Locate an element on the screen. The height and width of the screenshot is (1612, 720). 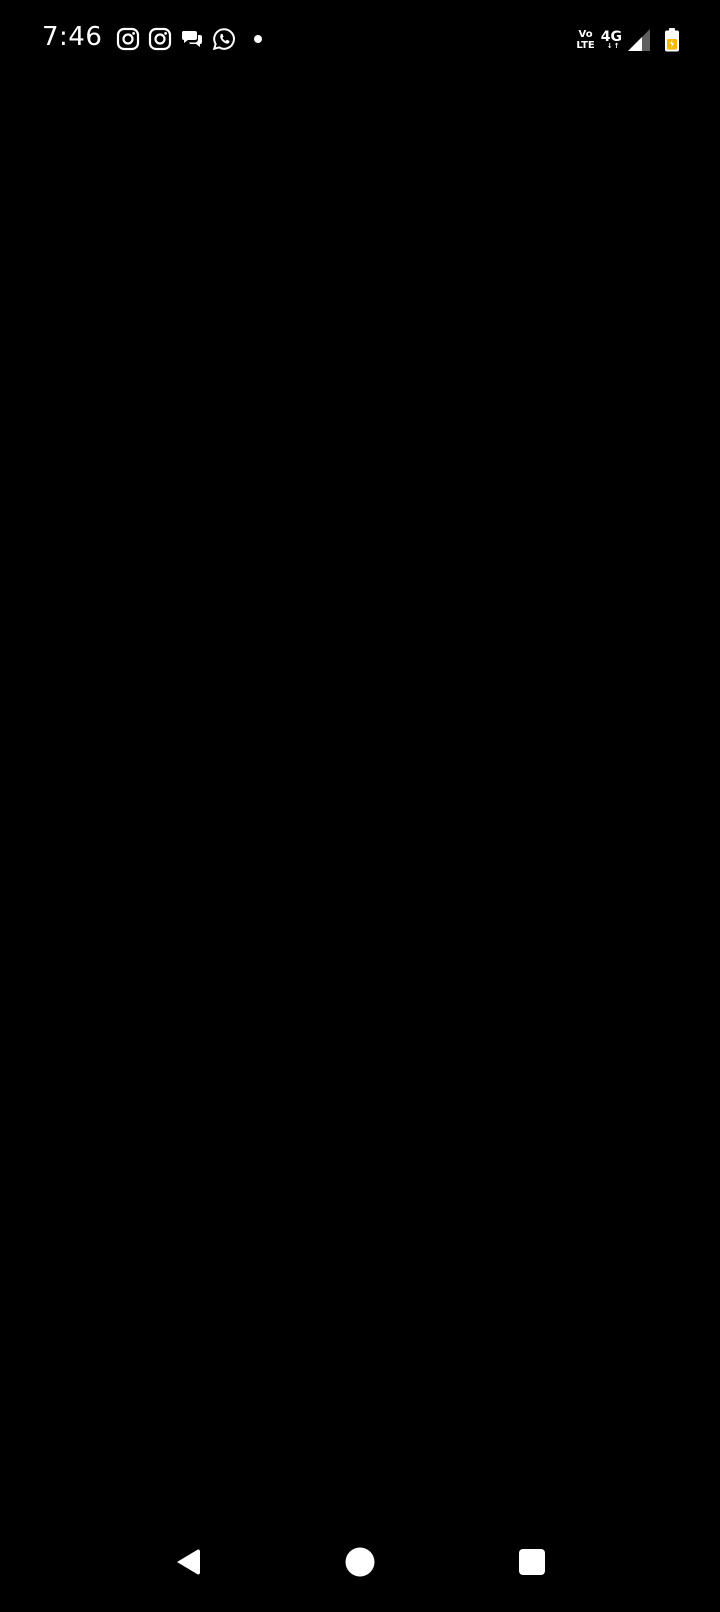
battery-icon is located at coordinates (672, 40).